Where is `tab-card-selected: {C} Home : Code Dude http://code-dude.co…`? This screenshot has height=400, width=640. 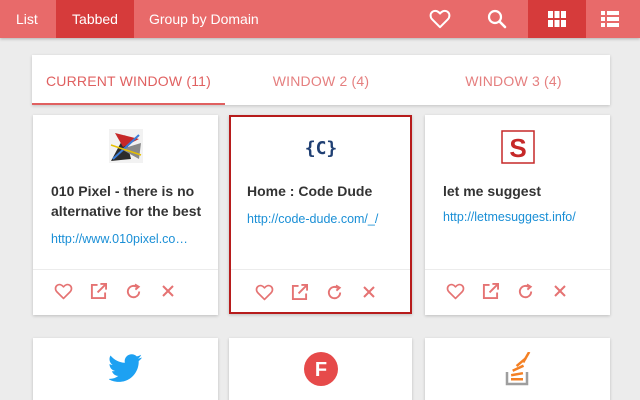 tab-card-selected: {C} Home : Code Dude http://code-dude.co… is located at coordinates (320, 214).